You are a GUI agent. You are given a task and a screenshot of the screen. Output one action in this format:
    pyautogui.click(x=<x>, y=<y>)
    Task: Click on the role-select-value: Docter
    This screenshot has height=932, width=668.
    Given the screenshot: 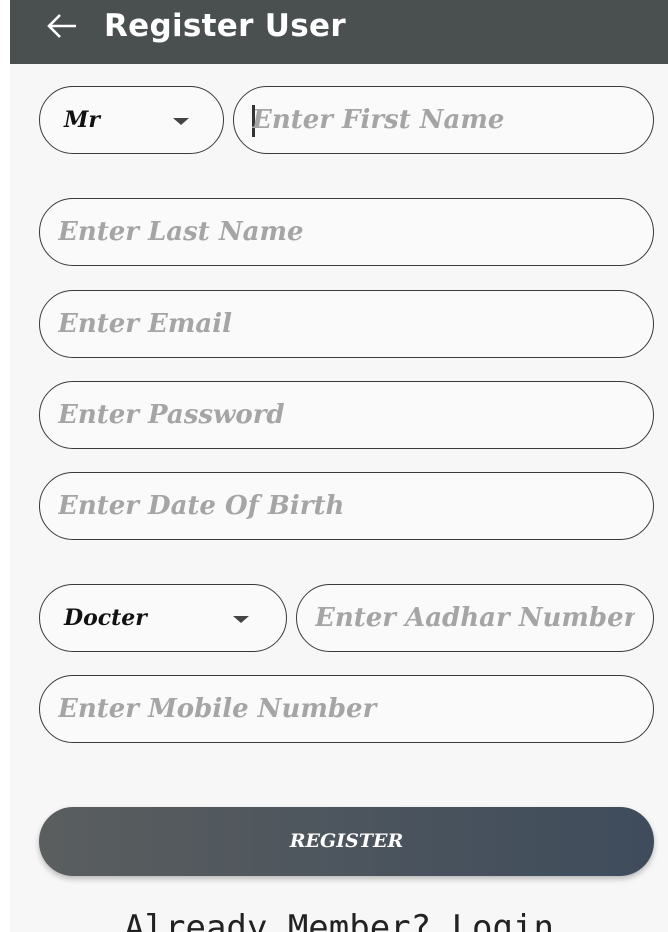 What is the action you would take?
    pyautogui.click(x=105, y=618)
    